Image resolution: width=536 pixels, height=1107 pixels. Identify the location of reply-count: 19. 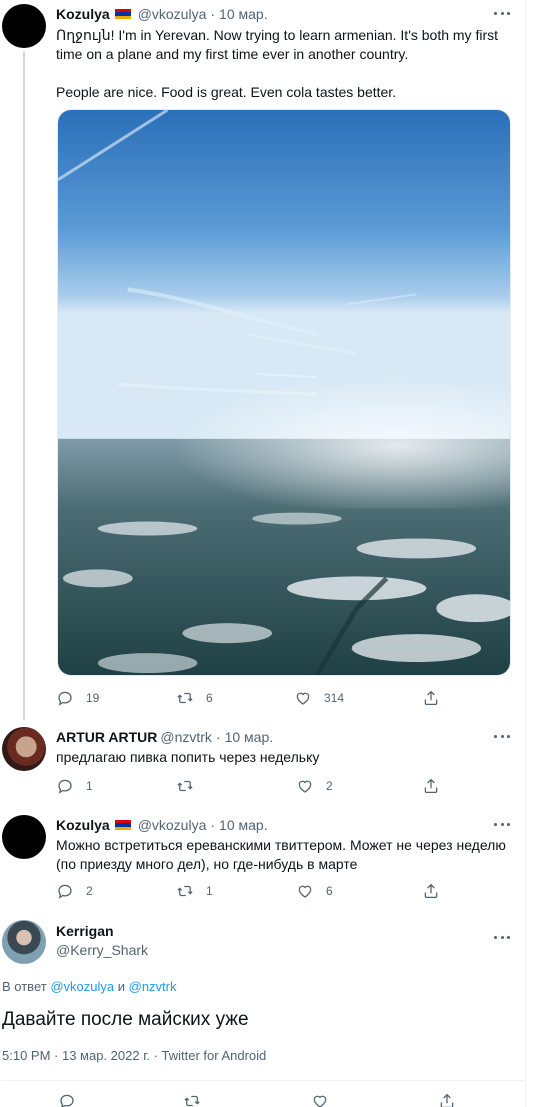
(93, 698).